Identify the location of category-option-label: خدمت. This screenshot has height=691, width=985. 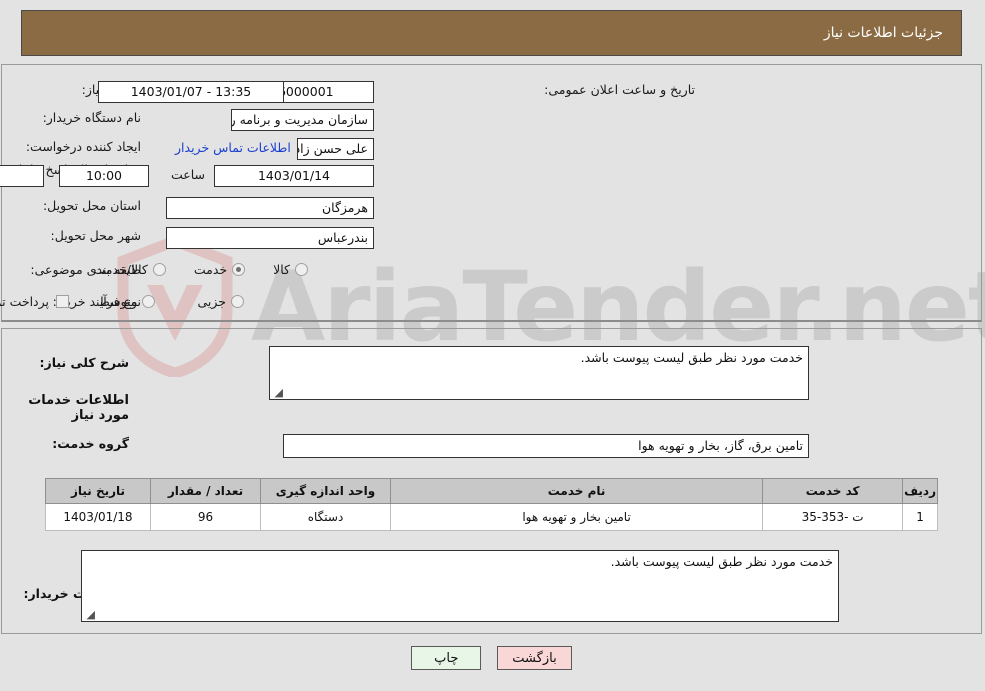
(211, 269).